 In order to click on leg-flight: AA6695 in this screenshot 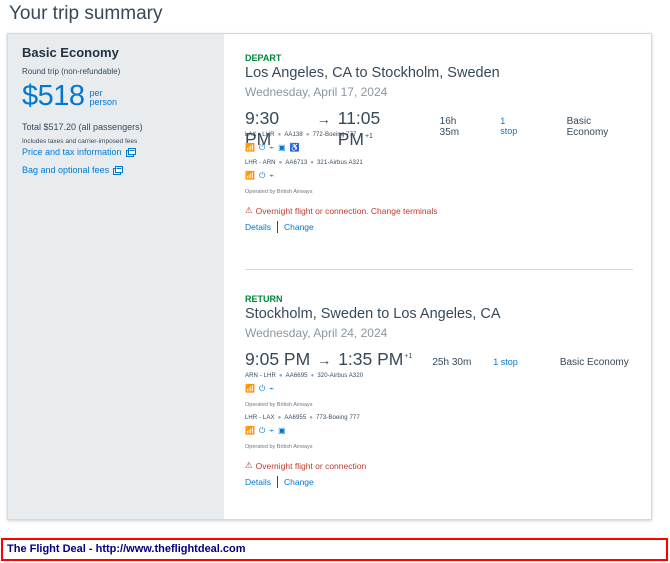, I will do `click(296, 376)`.